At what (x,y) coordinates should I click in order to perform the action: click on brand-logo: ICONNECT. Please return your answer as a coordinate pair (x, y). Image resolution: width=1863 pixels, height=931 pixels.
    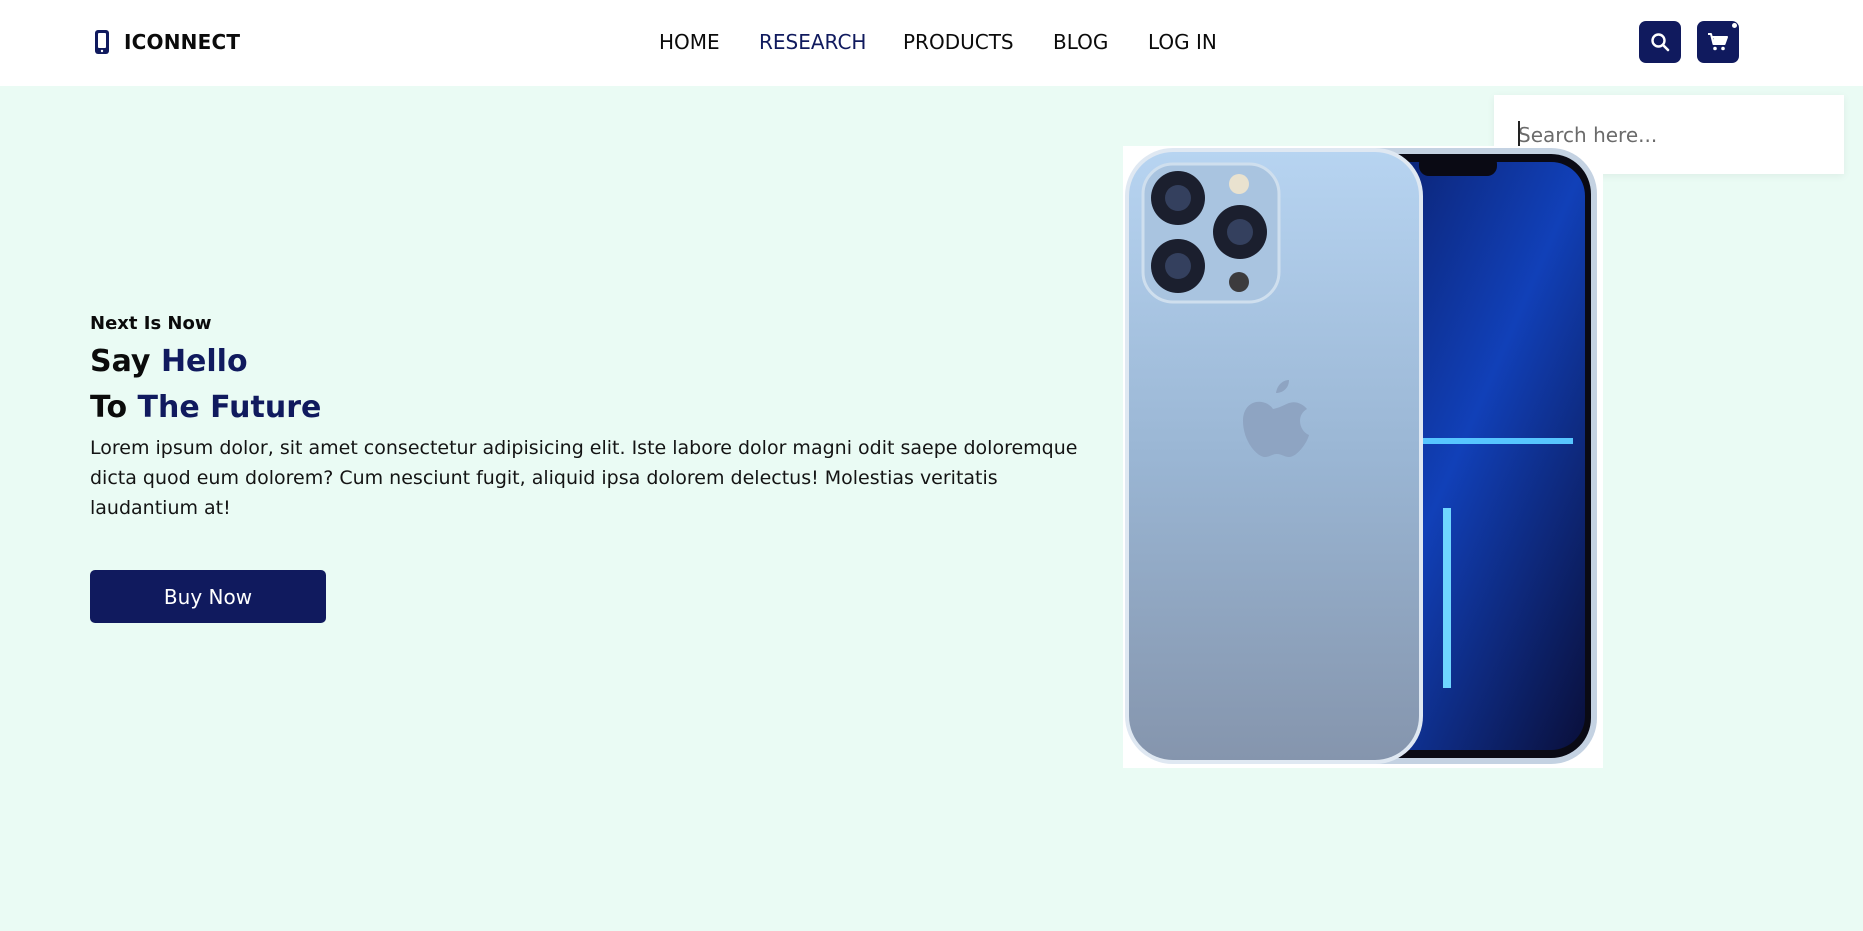
    Looking at the image, I should click on (167, 42).